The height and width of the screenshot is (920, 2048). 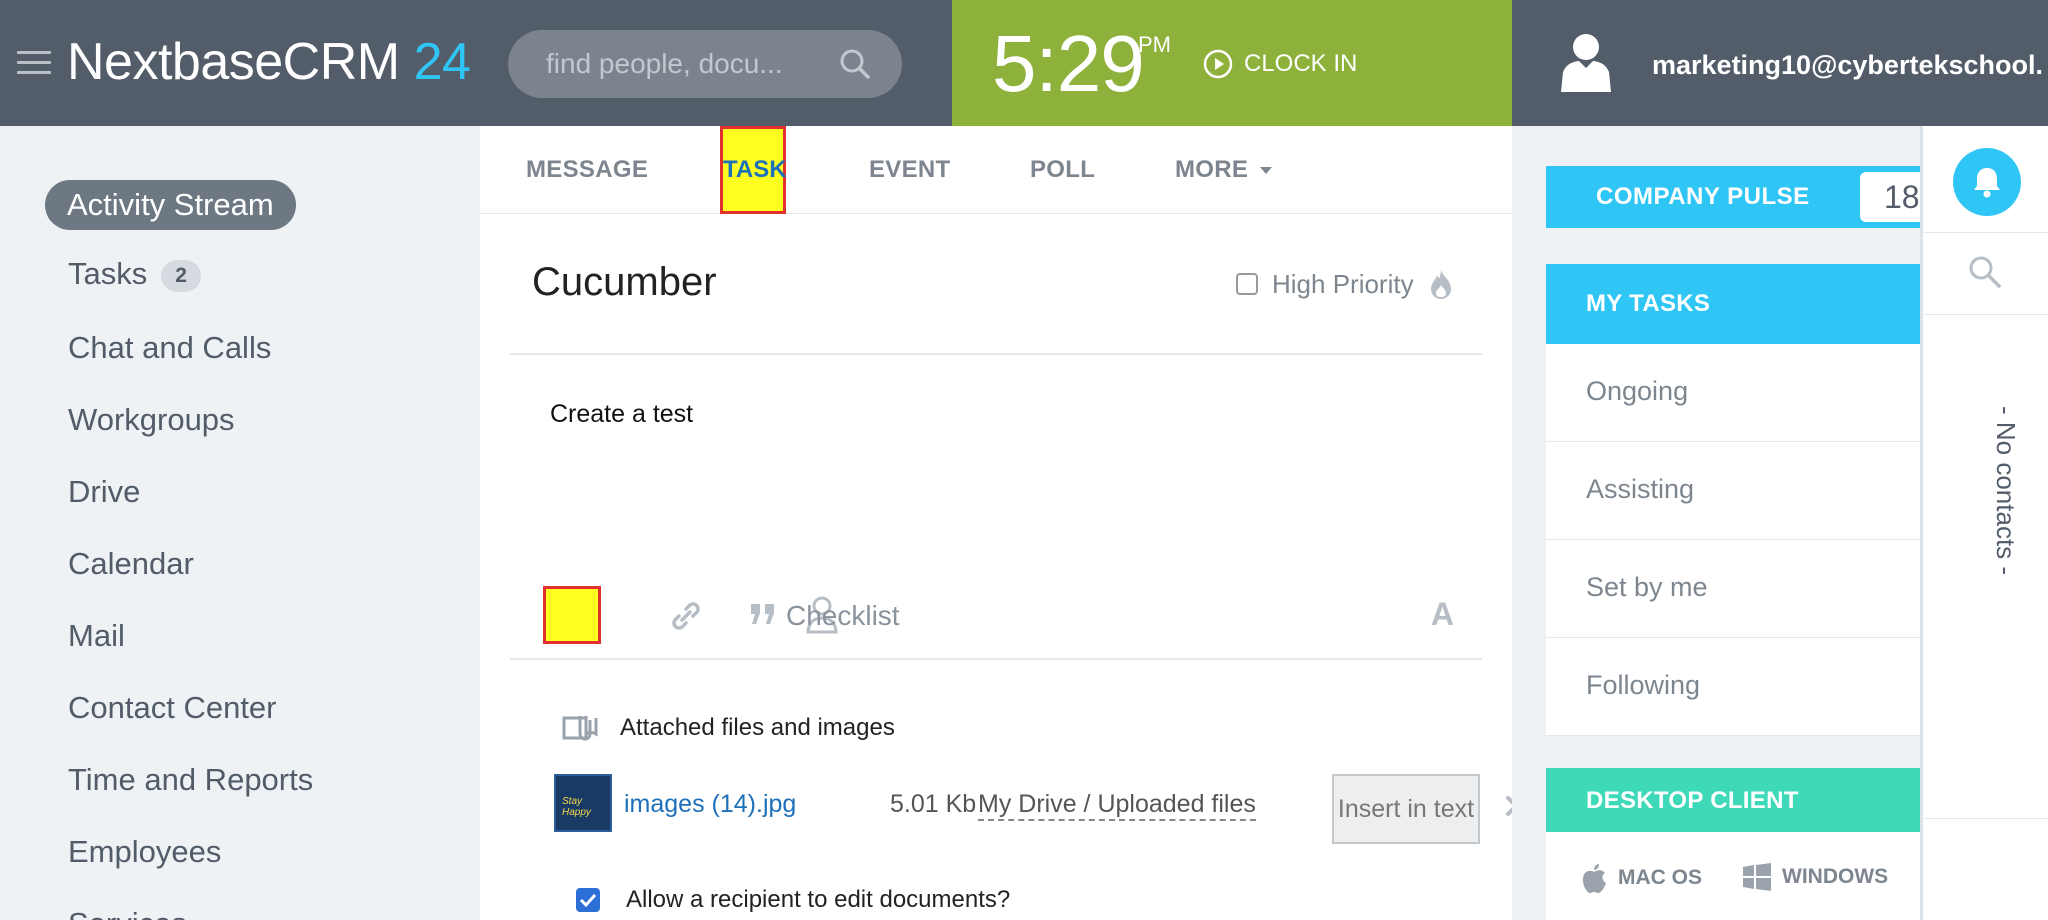 I want to click on editor-toolbar: Checklist A, so click(x=996, y=622).